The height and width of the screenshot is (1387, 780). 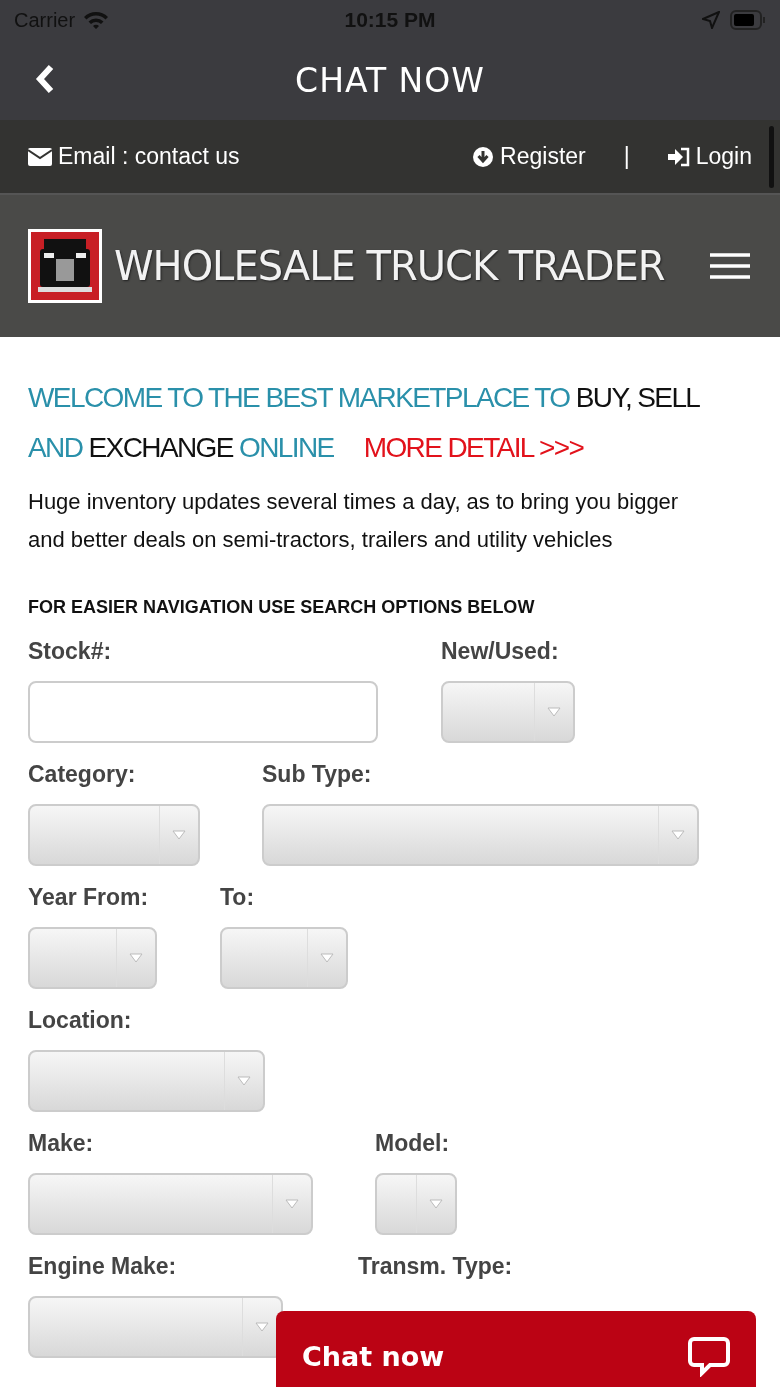 I want to click on back-button, so click(x=45, y=79).